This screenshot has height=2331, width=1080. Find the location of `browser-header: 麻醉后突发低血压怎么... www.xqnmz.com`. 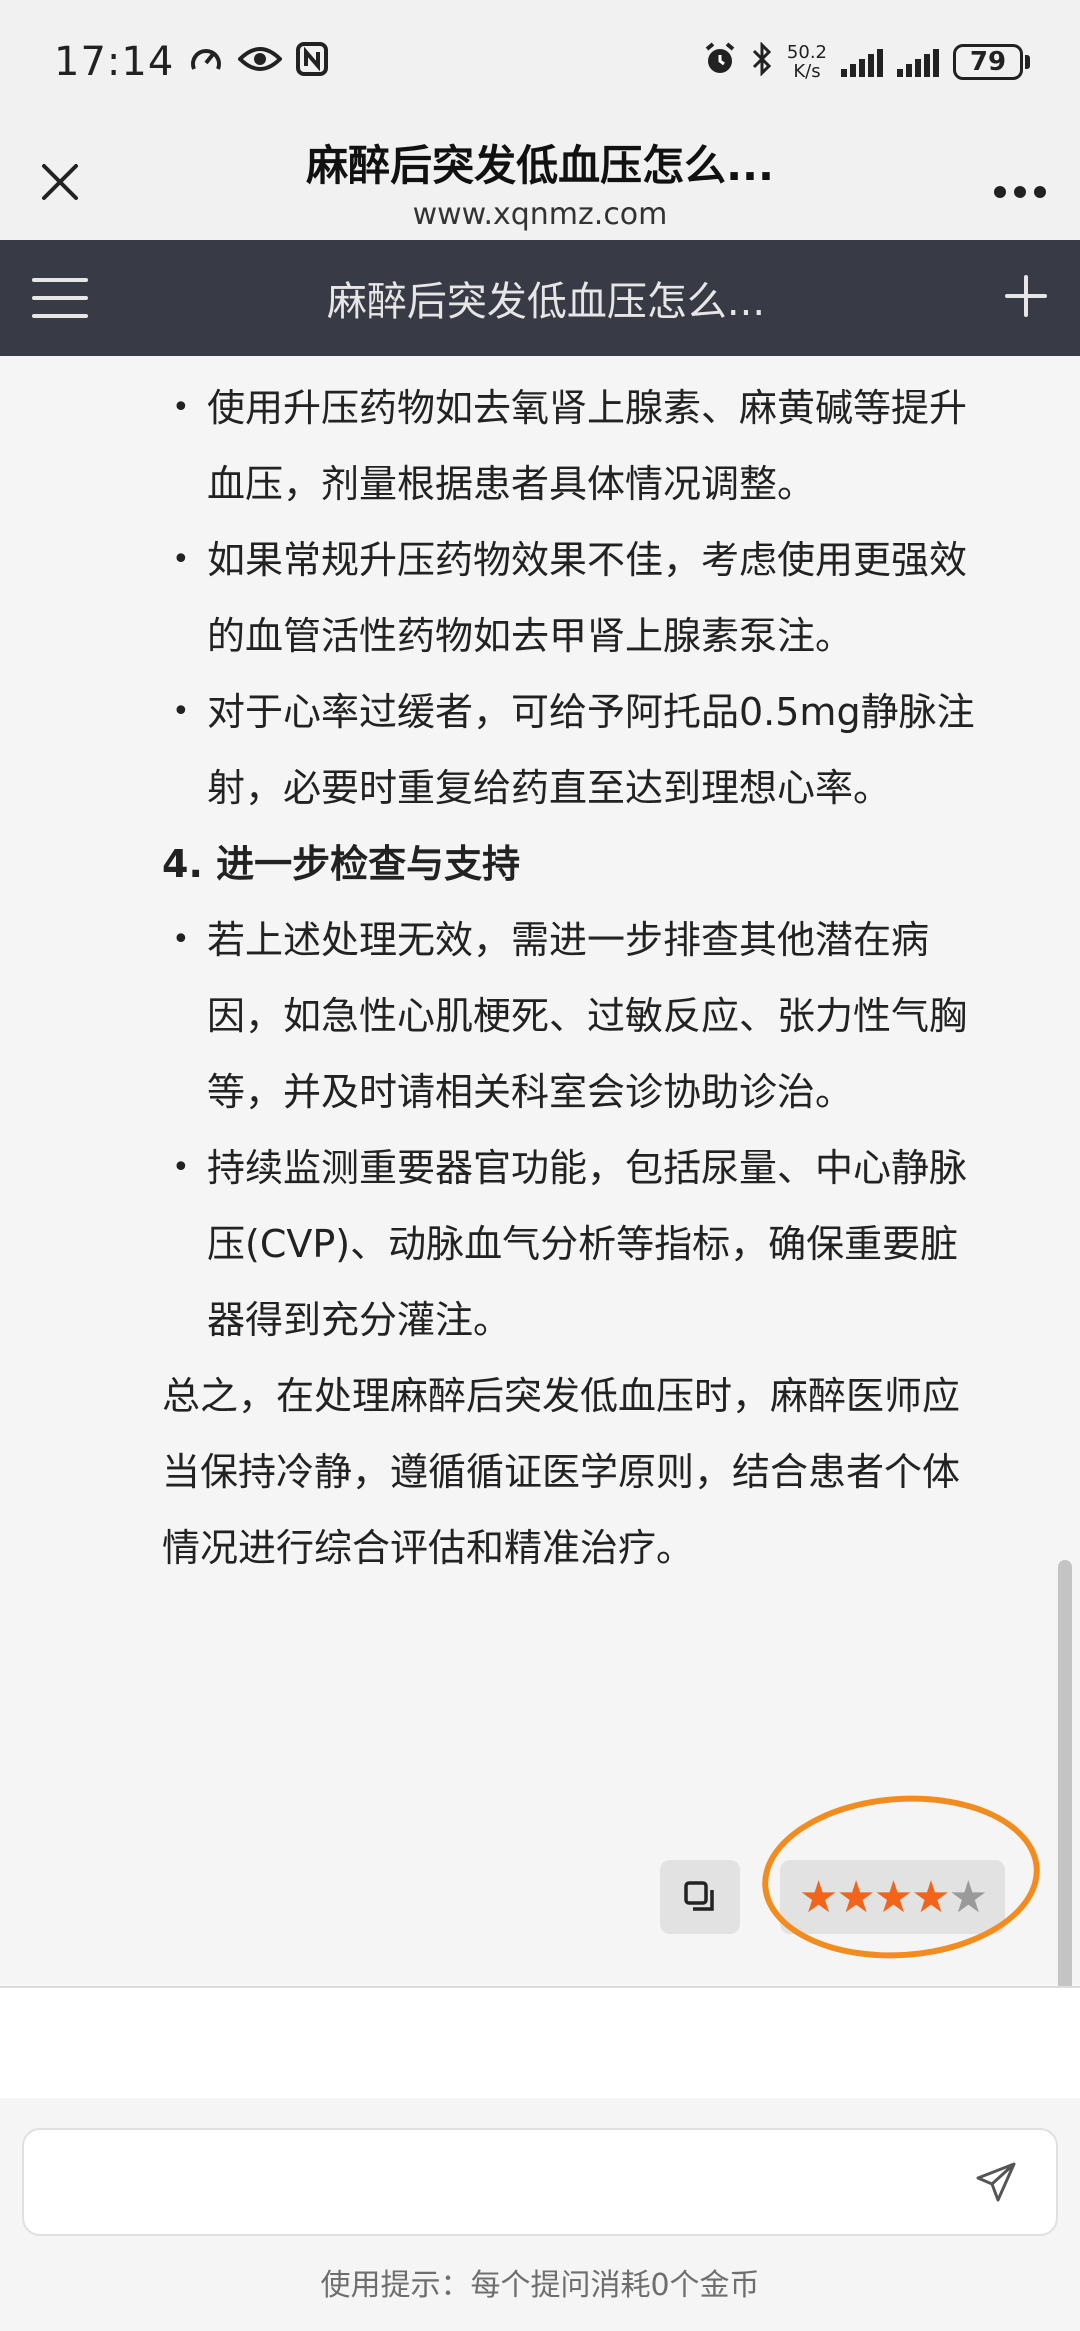

browser-header: 麻醉后突发低血压怎么... www.xqnmz.com is located at coordinates (540, 182).